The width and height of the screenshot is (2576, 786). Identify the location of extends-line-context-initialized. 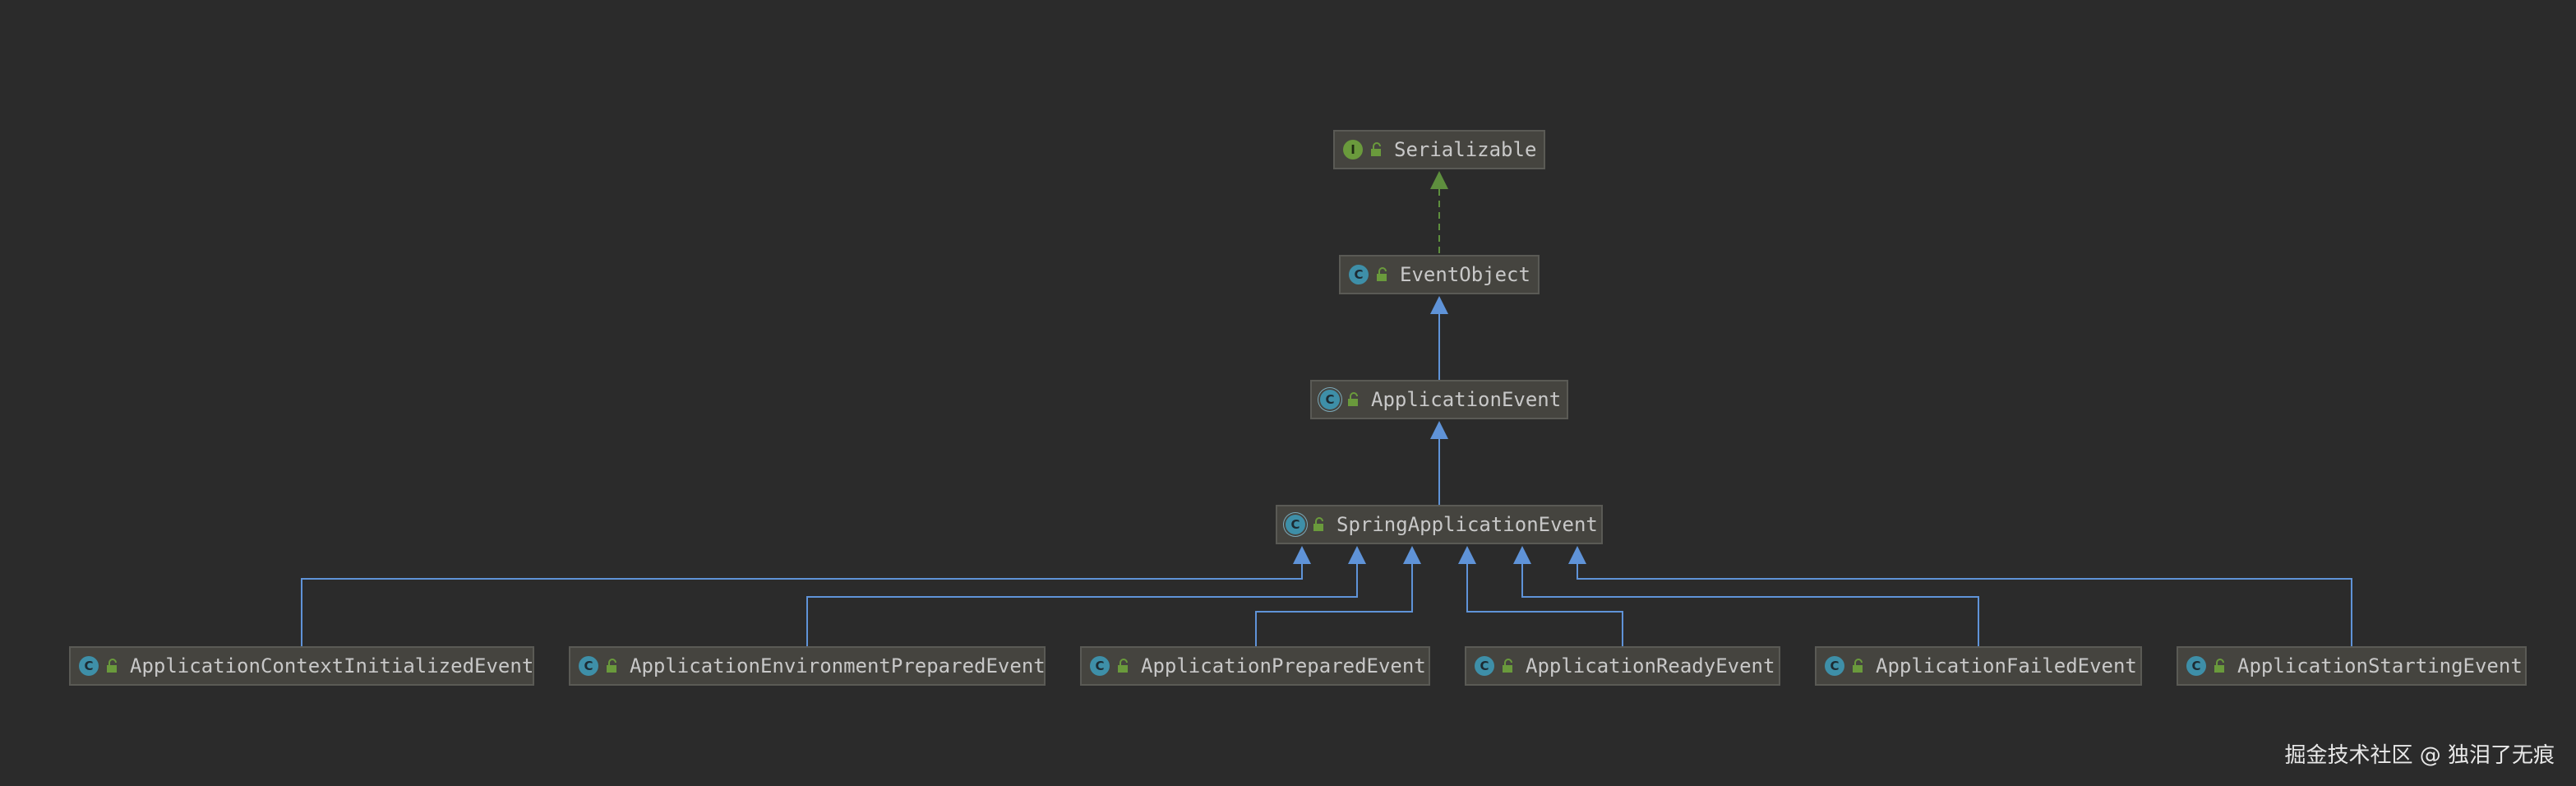
(802, 605).